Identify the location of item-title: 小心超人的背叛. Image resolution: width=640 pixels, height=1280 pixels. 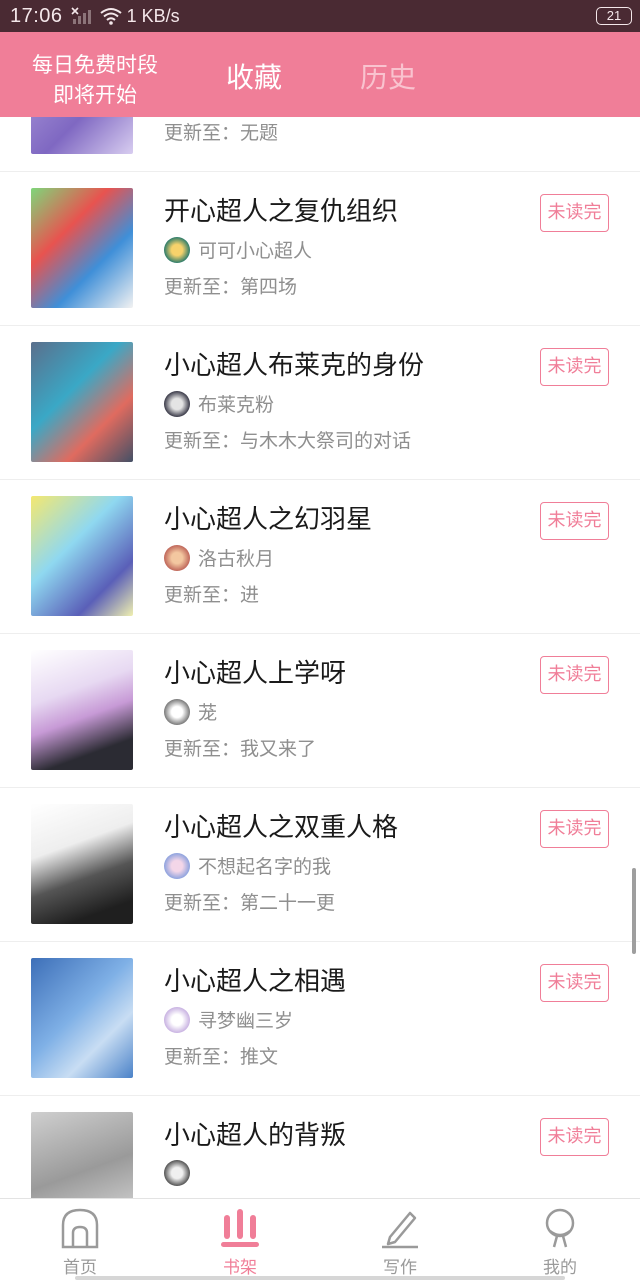
(255, 1133).